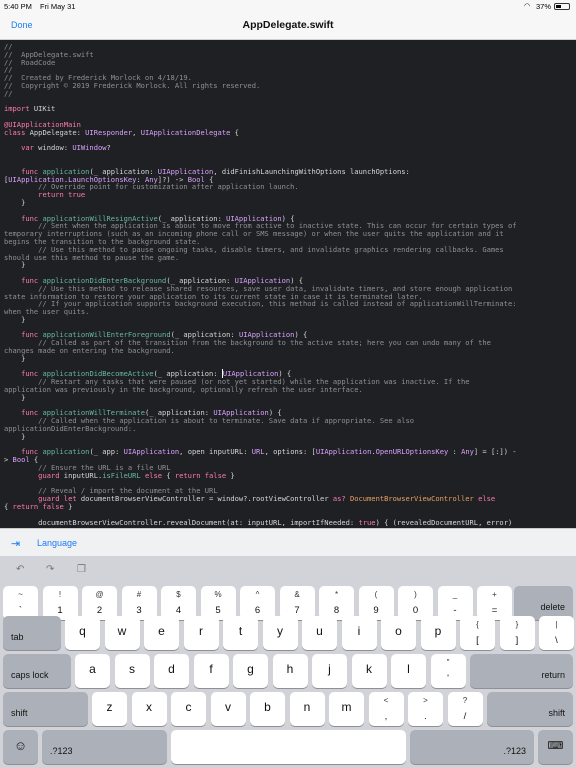 The width and height of the screenshot is (576, 768). What do you see at coordinates (50, 569) in the screenshot?
I see `redo-icon: ↷` at bounding box center [50, 569].